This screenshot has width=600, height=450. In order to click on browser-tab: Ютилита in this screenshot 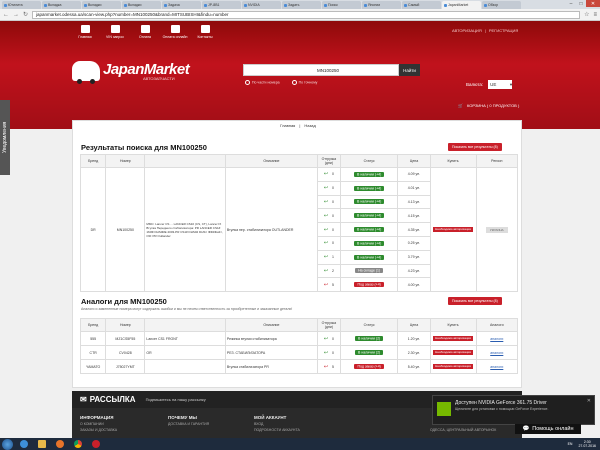, I will do `click(21, 5)`.